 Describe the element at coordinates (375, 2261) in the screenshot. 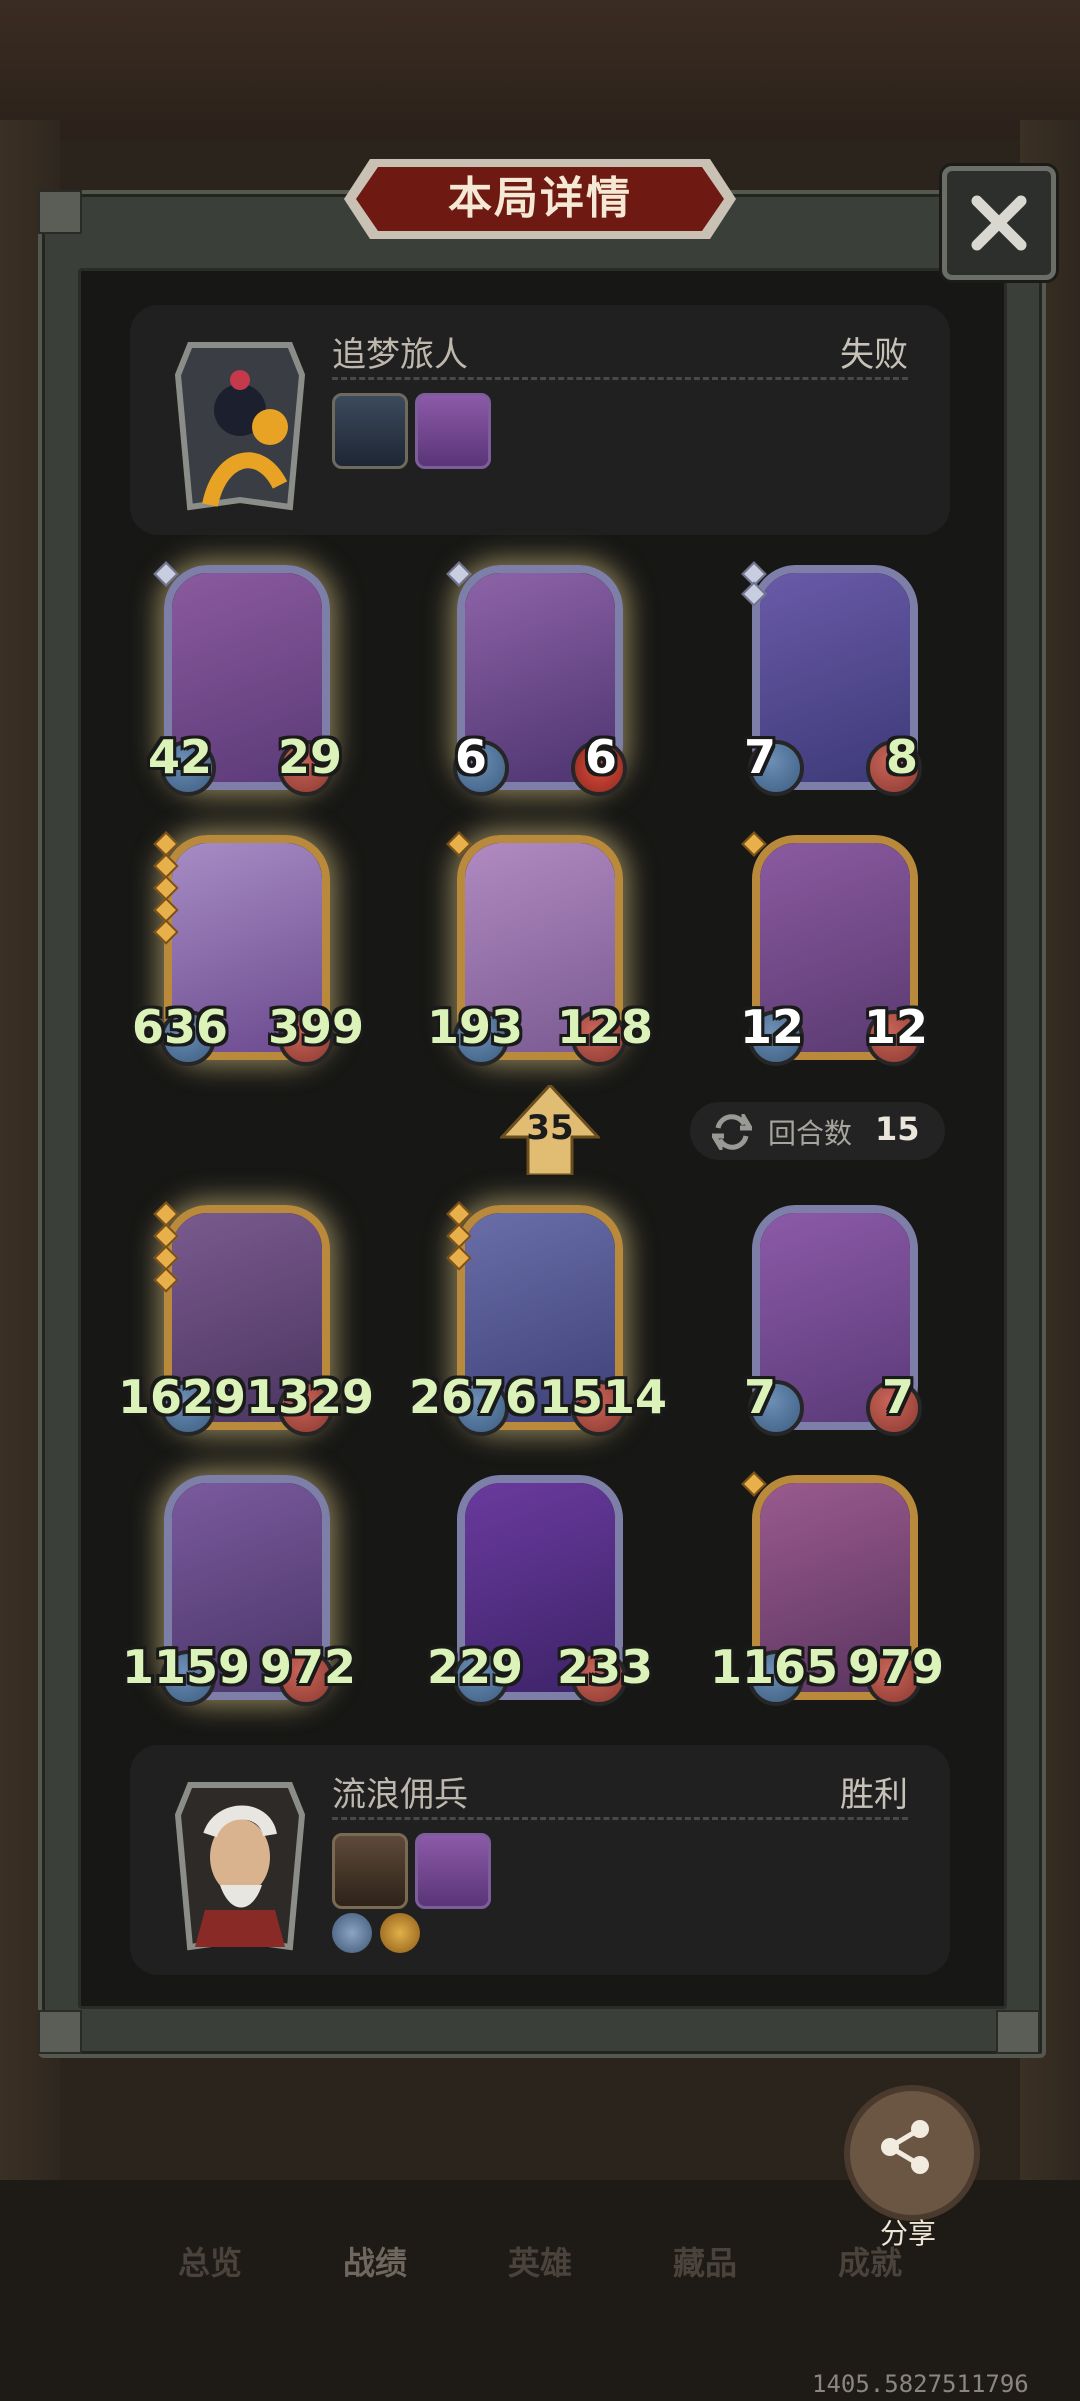

I see `tab-records: 战绩` at that location.